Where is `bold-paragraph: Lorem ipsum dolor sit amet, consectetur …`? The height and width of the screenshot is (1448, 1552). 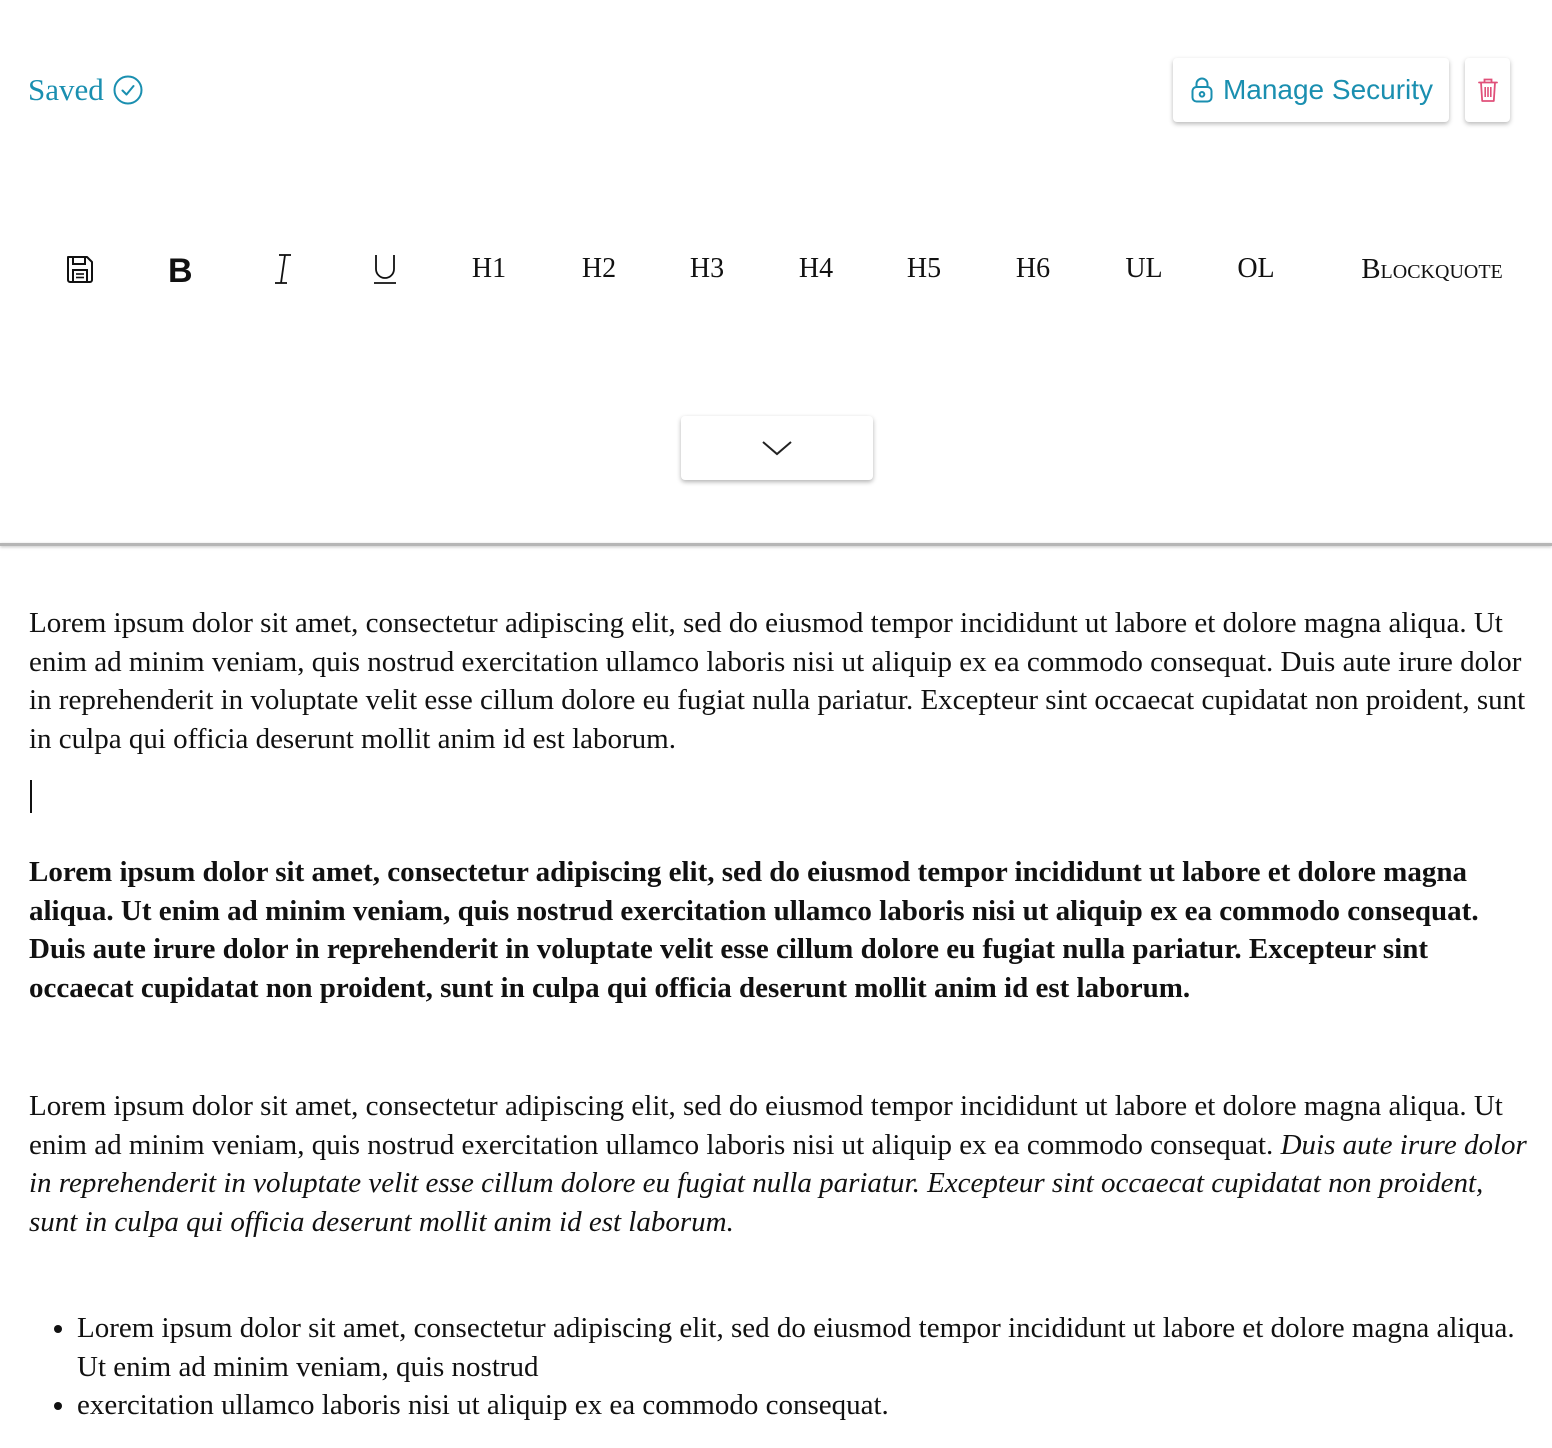
bold-paragraph: Lorem ipsum dolor sit amet, consectetur … is located at coordinates (754, 930).